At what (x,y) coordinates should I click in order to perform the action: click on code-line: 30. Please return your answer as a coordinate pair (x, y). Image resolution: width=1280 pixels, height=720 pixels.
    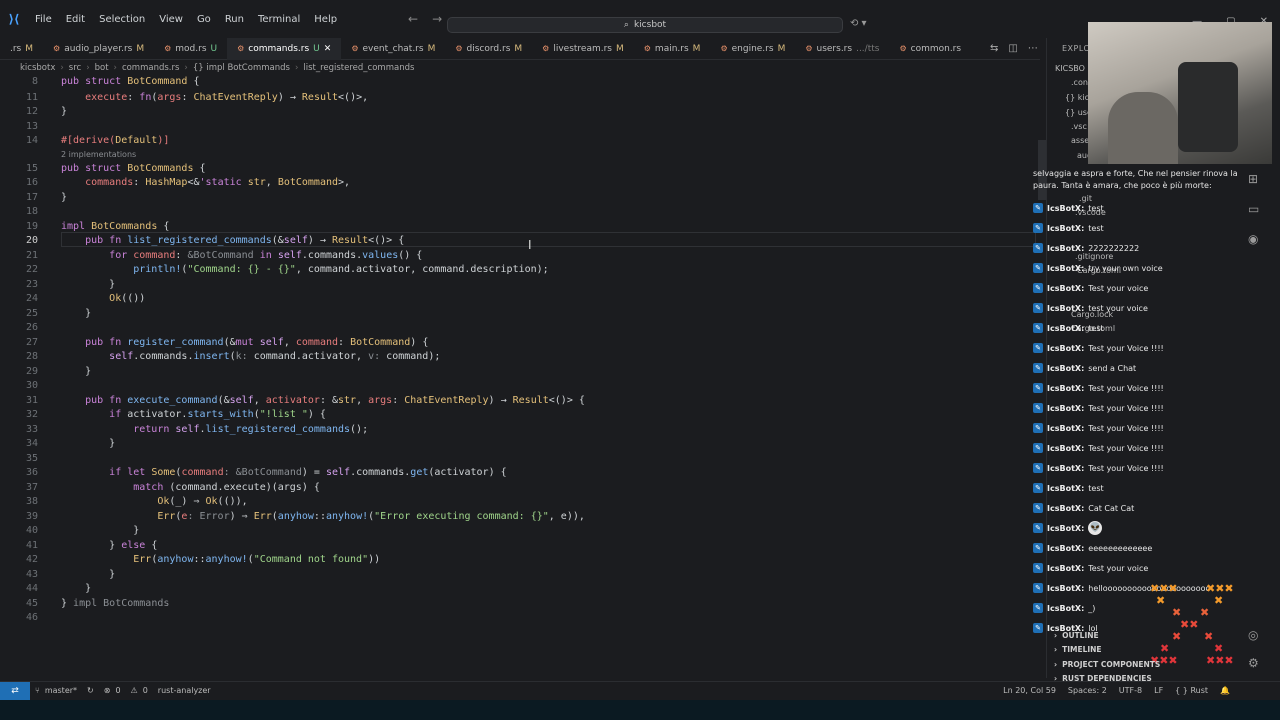
    Looking at the image, I should click on (31, 386).